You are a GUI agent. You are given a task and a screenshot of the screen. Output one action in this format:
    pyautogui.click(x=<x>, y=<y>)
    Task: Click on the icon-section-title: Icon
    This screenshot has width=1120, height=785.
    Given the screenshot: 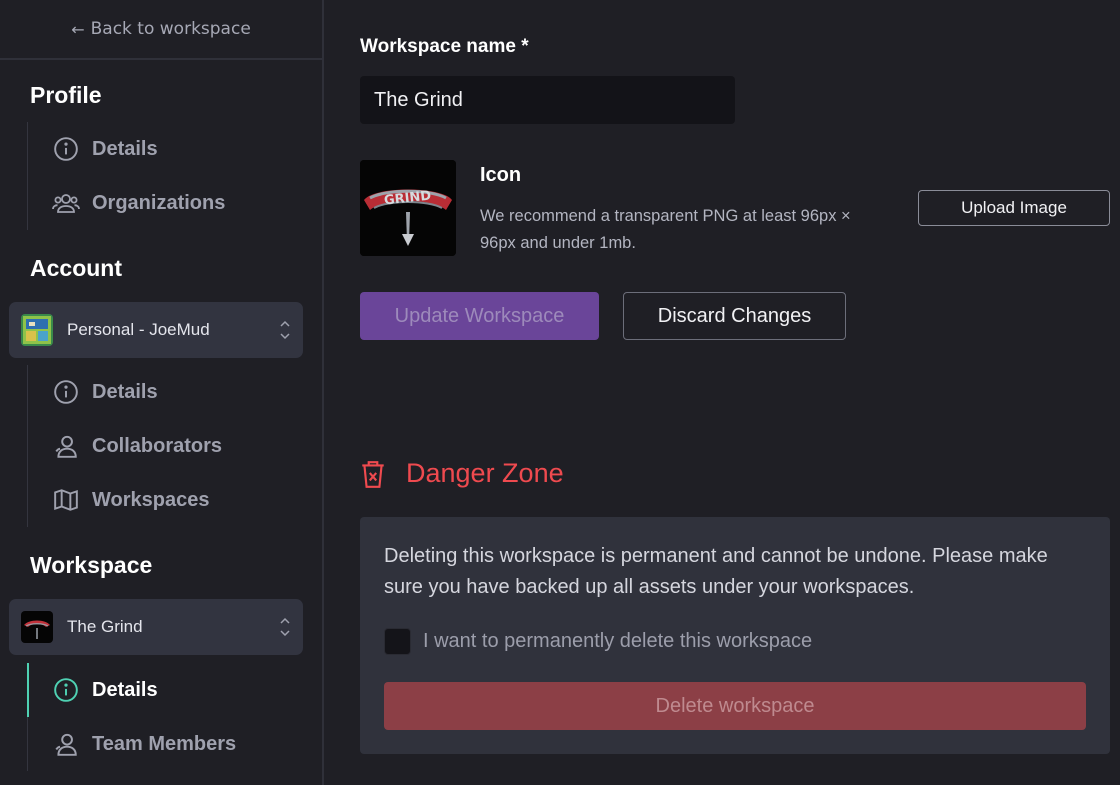 What is the action you would take?
    pyautogui.click(x=501, y=175)
    